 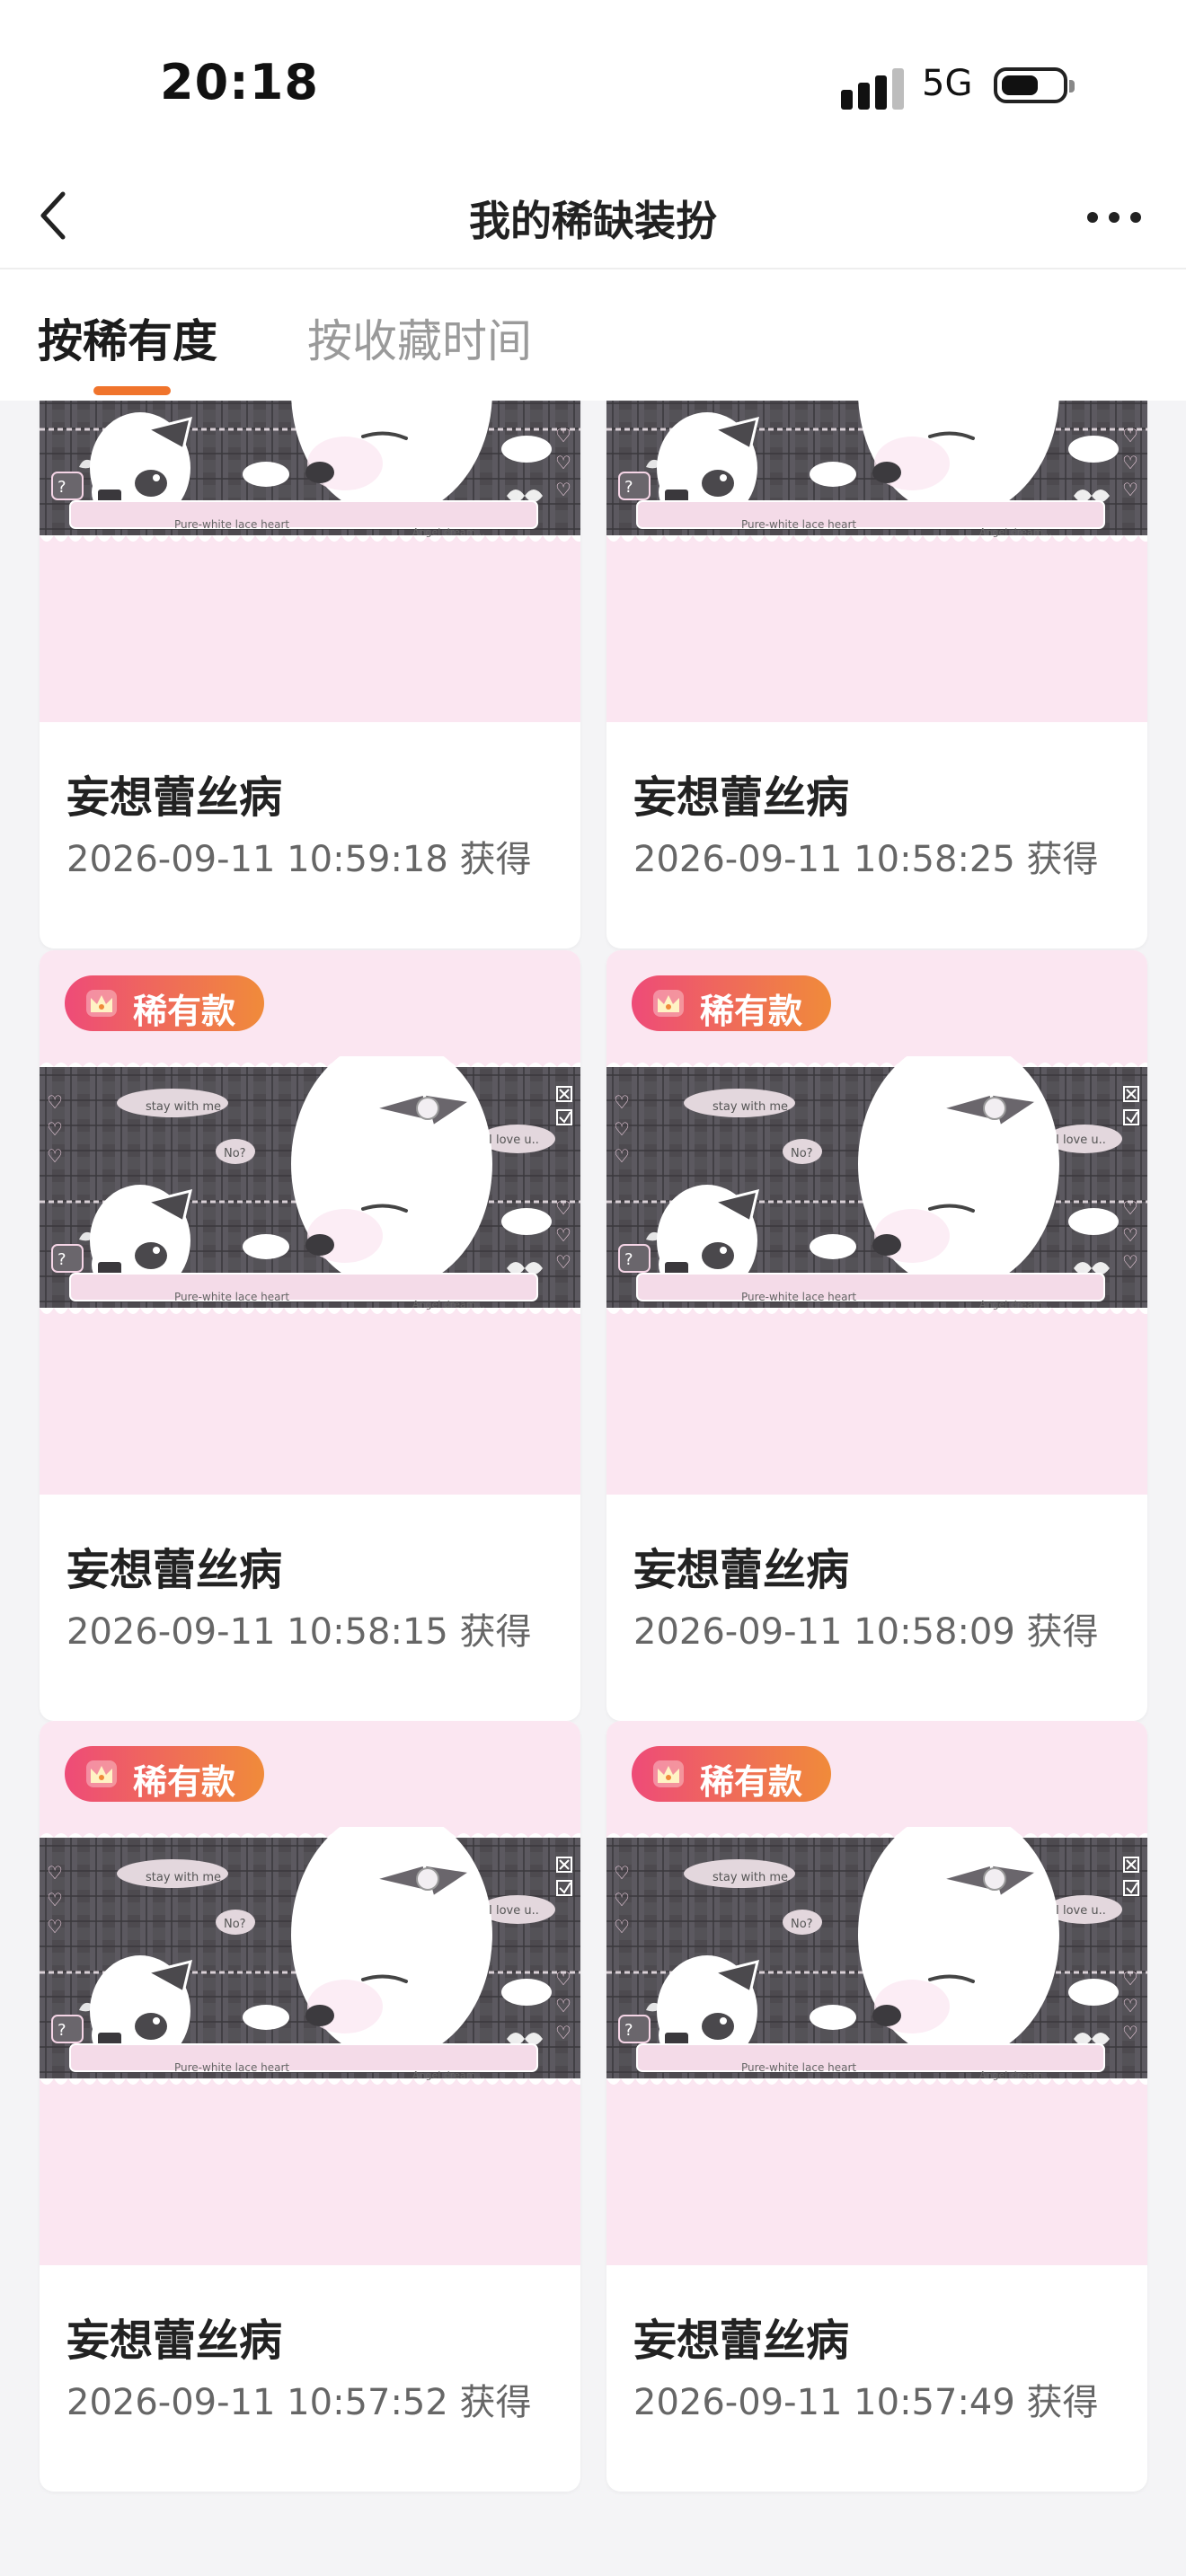 What do you see at coordinates (1092, 217) in the screenshot?
I see `more-horizontal-icon` at bounding box center [1092, 217].